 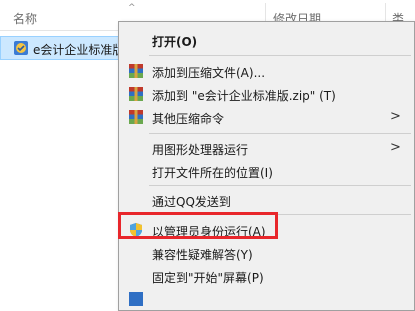 I want to click on menu-item-label: 打开文件所在的位置(I), so click(x=212, y=173).